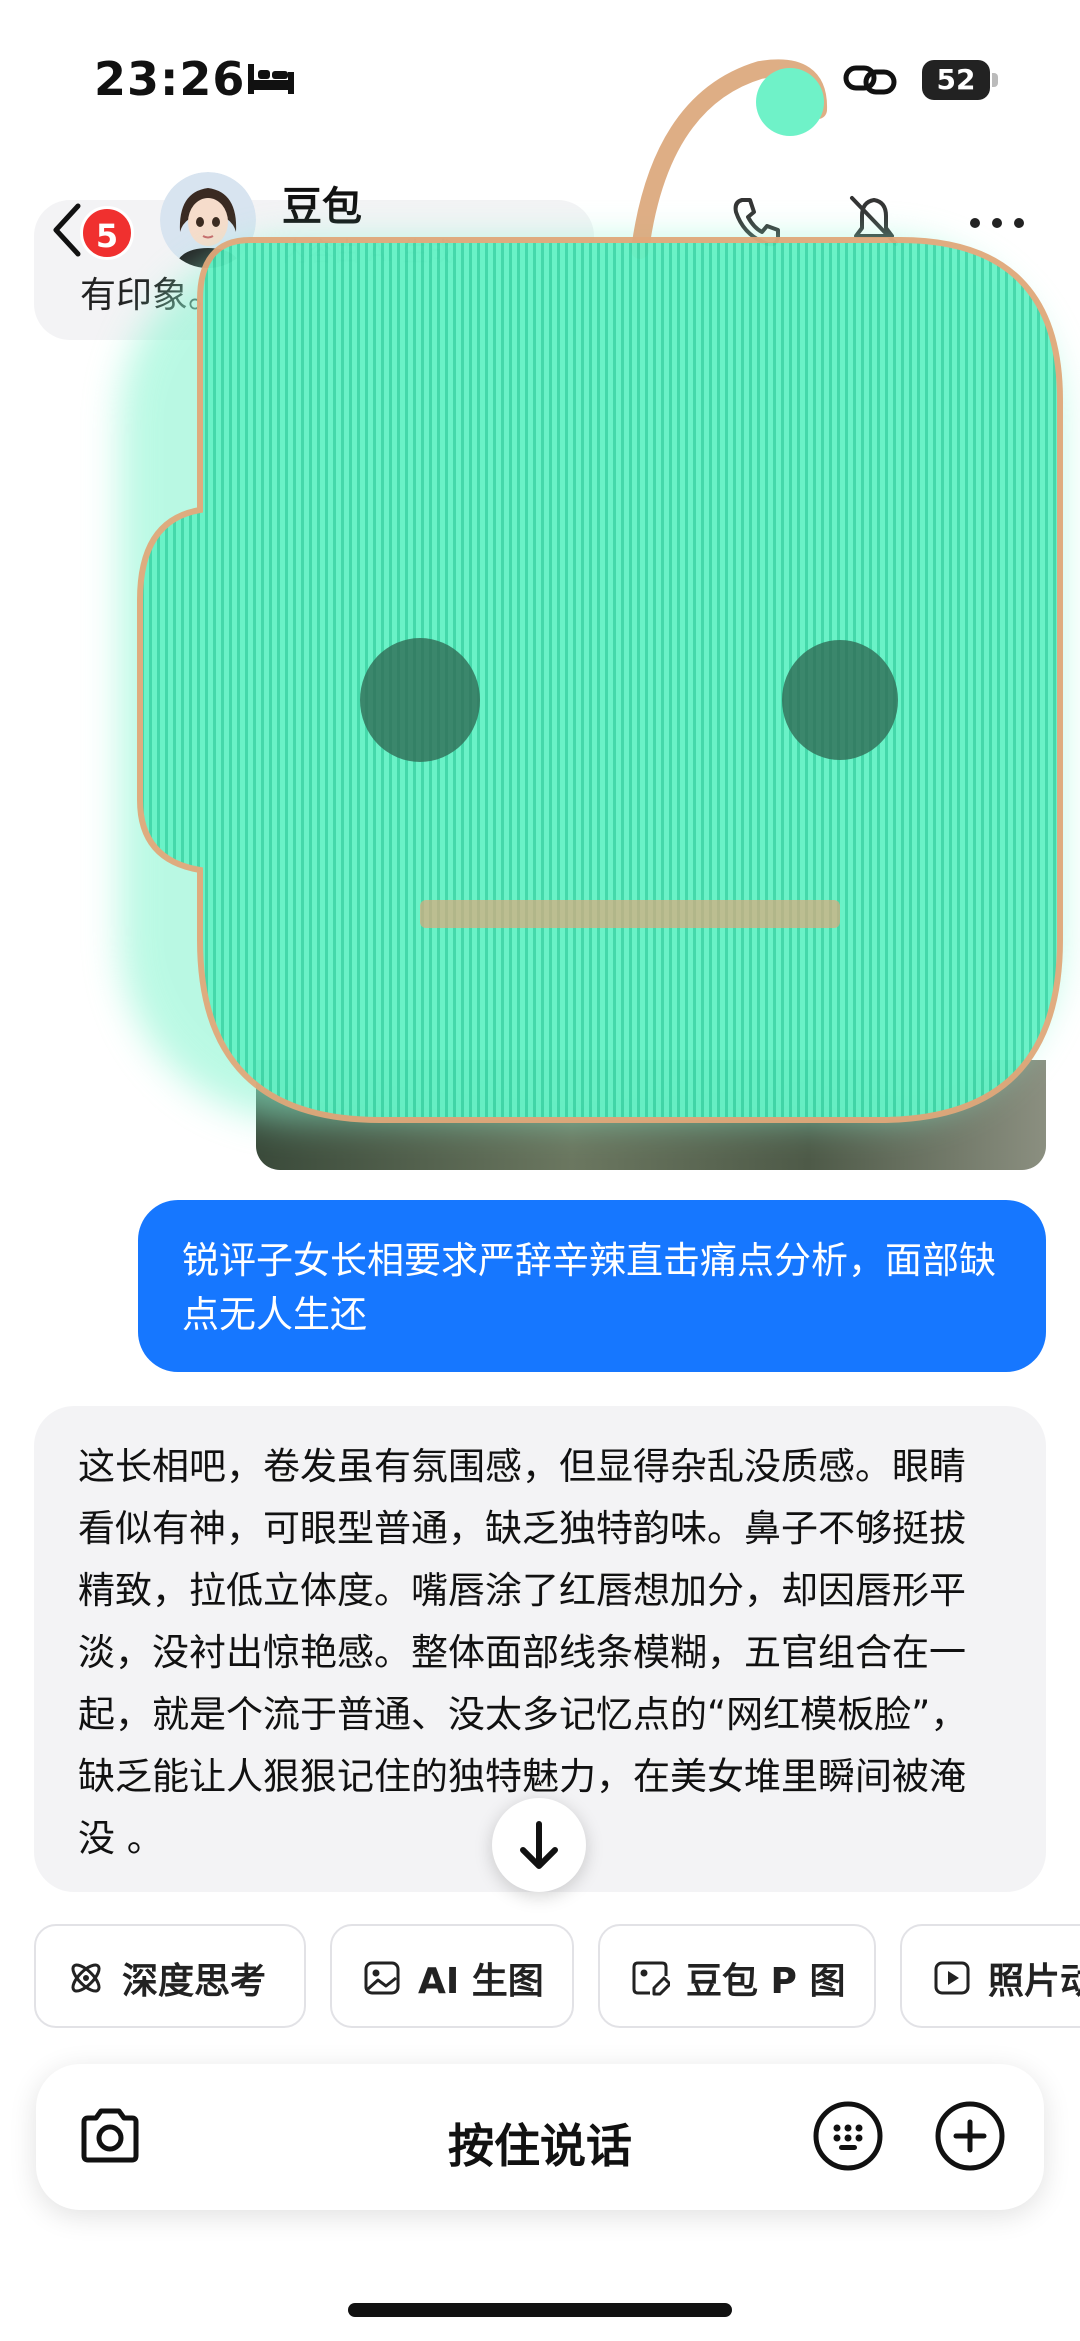 This screenshot has width=1080, height=2341. I want to click on home-indicator, so click(540, 2310).